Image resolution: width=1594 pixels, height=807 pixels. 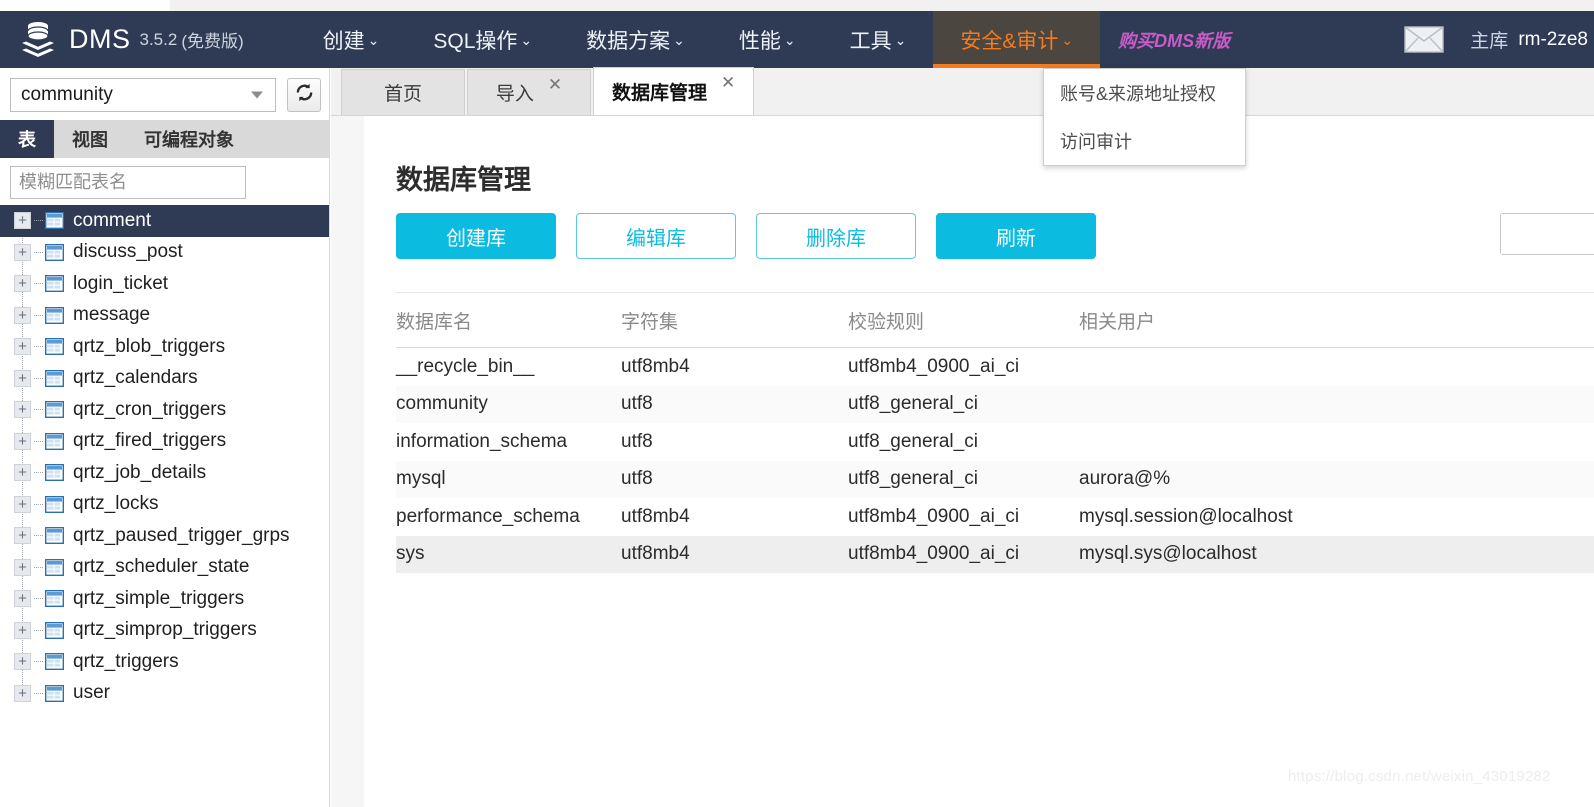 What do you see at coordinates (434, 322) in the screenshot?
I see `column-header-db-name: 数据库名` at bounding box center [434, 322].